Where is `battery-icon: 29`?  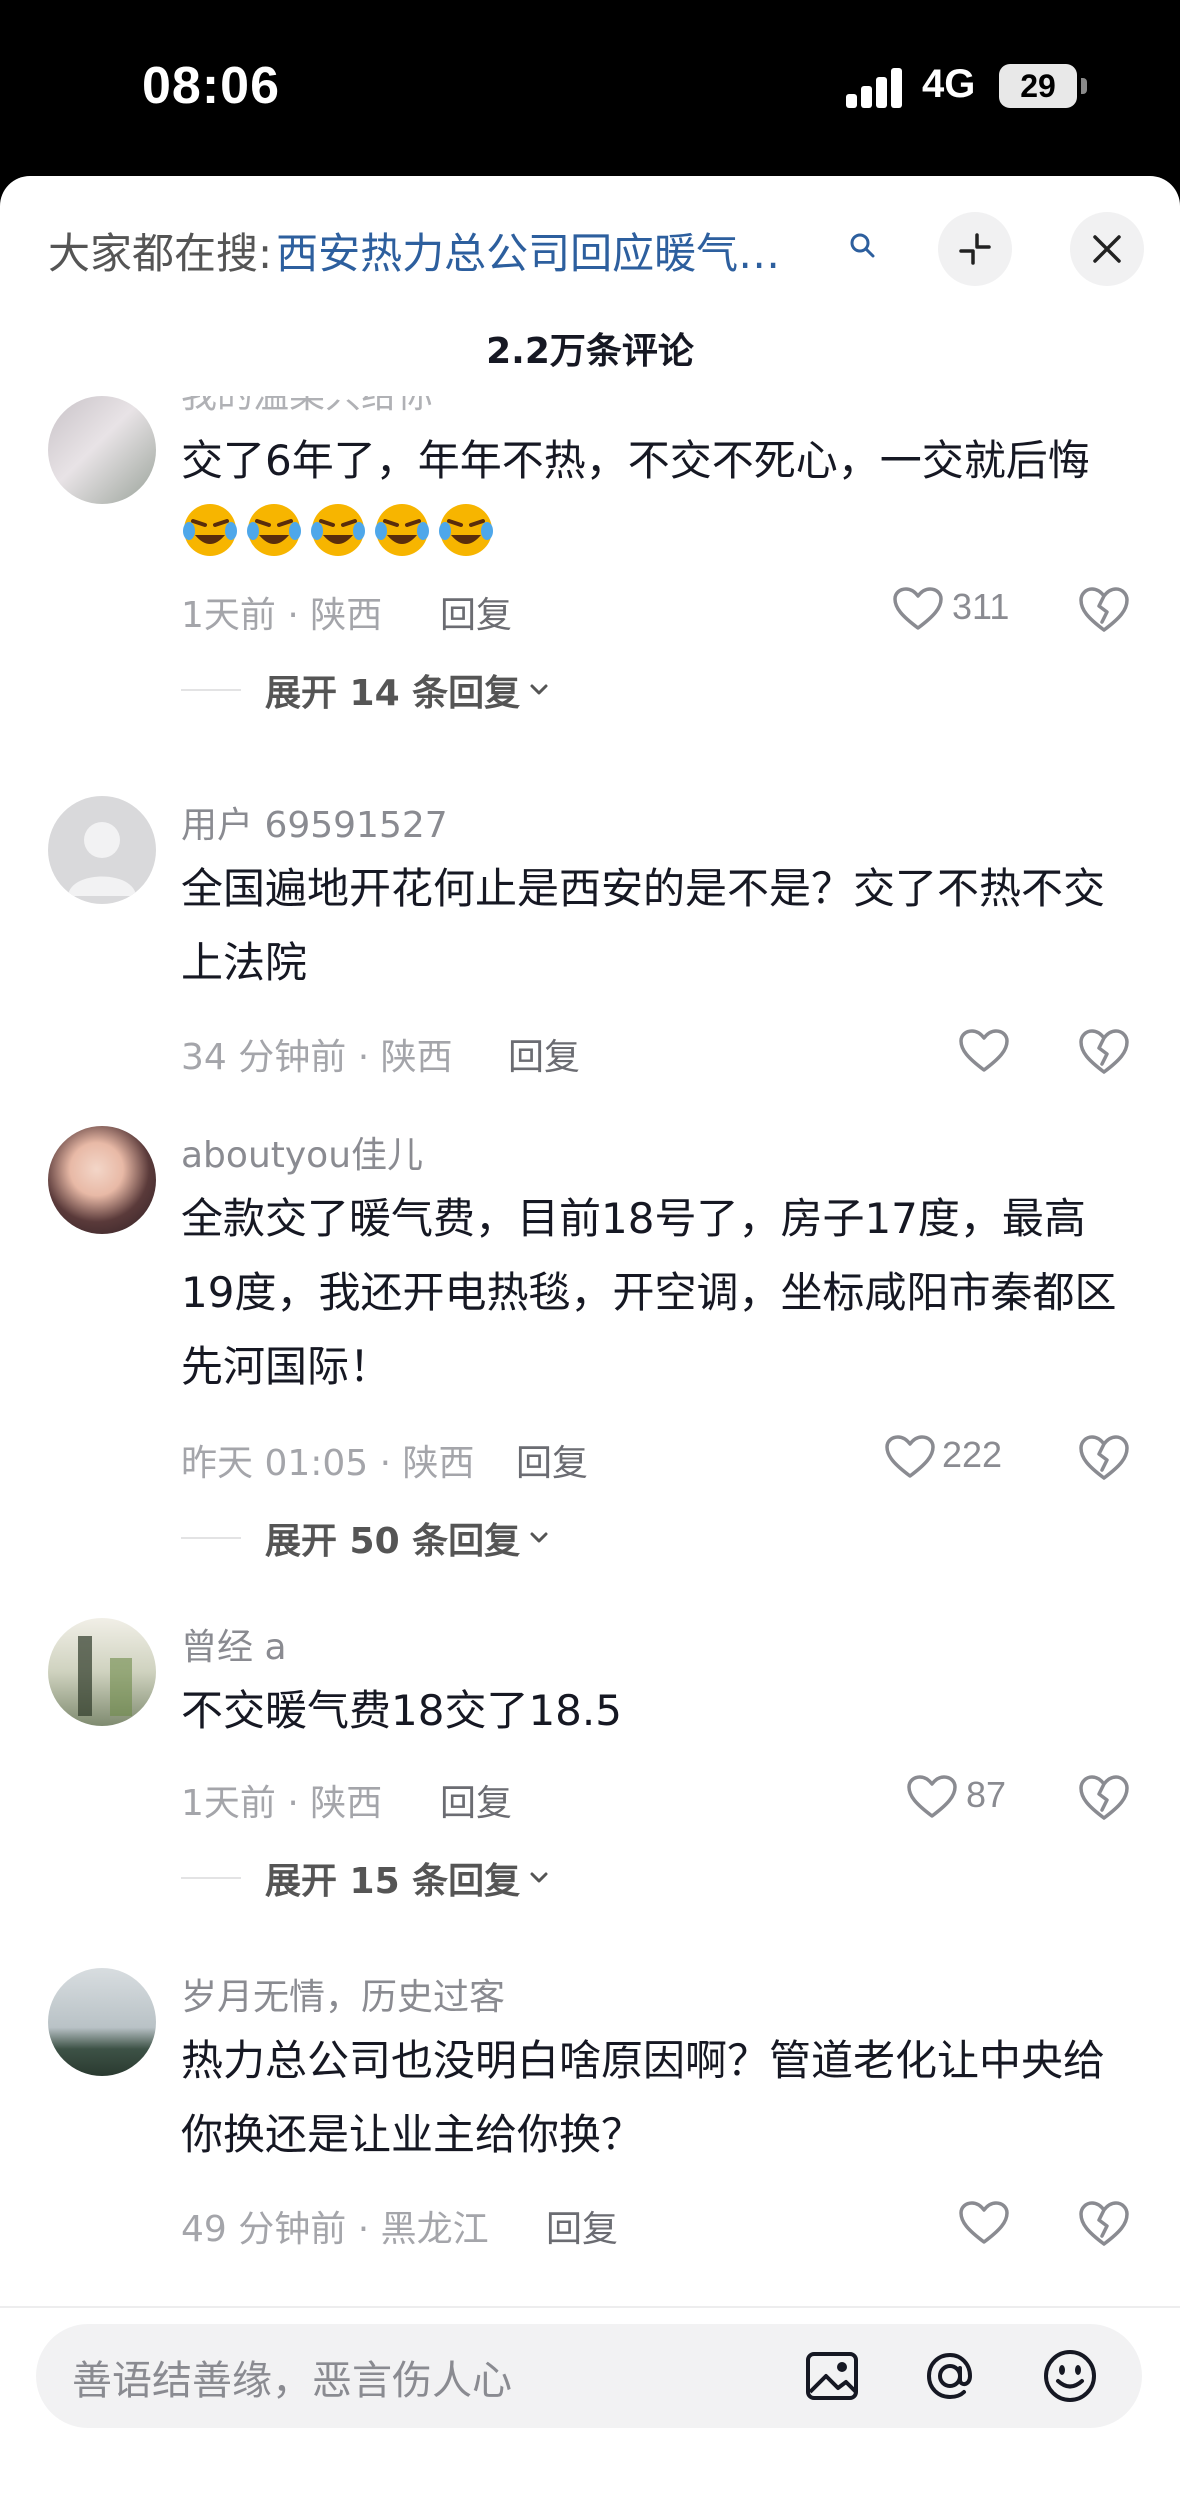 battery-icon: 29 is located at coordinates (1038, 86).